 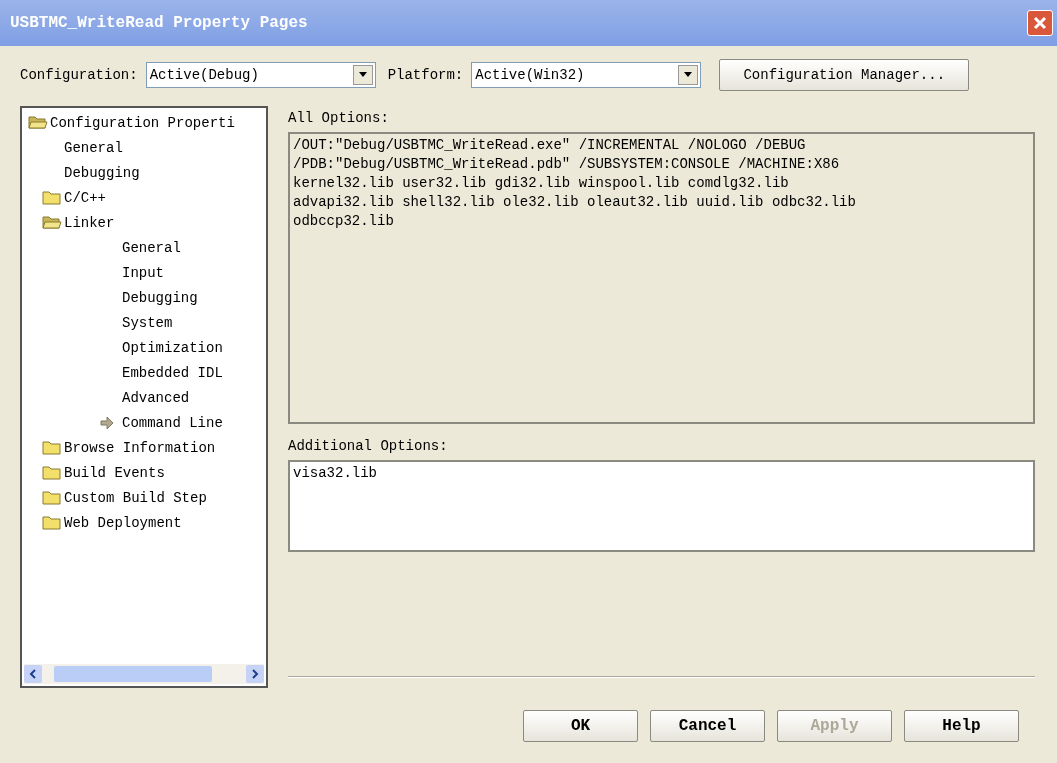 I want to click on tree-item: Input, so click(x=143, y=272).